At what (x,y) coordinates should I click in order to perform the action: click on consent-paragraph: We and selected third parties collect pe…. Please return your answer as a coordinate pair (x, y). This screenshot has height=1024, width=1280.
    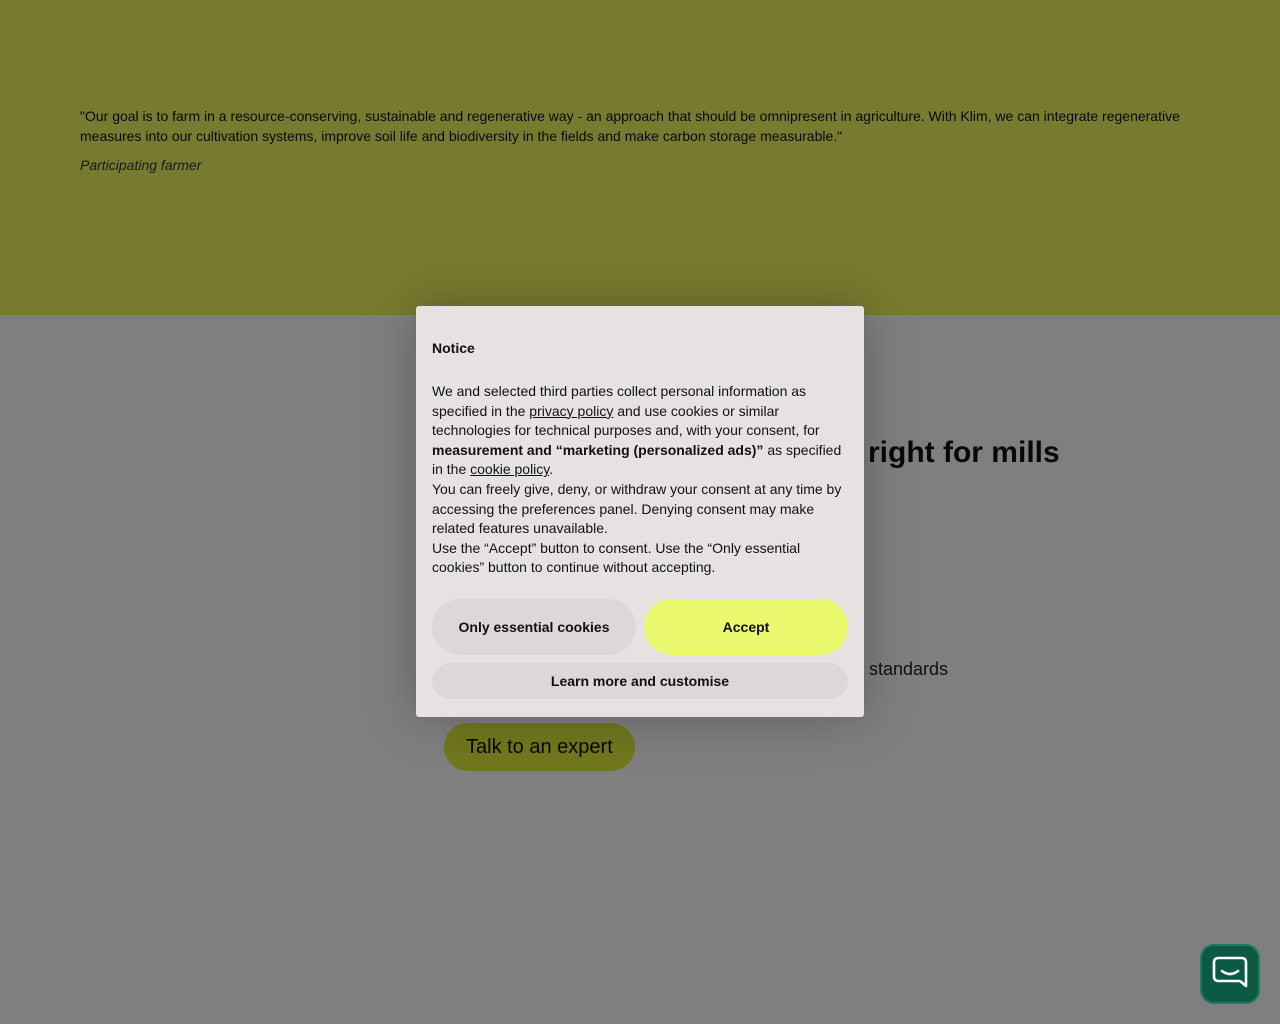
    Looking at the image, I should click on (640, 431).